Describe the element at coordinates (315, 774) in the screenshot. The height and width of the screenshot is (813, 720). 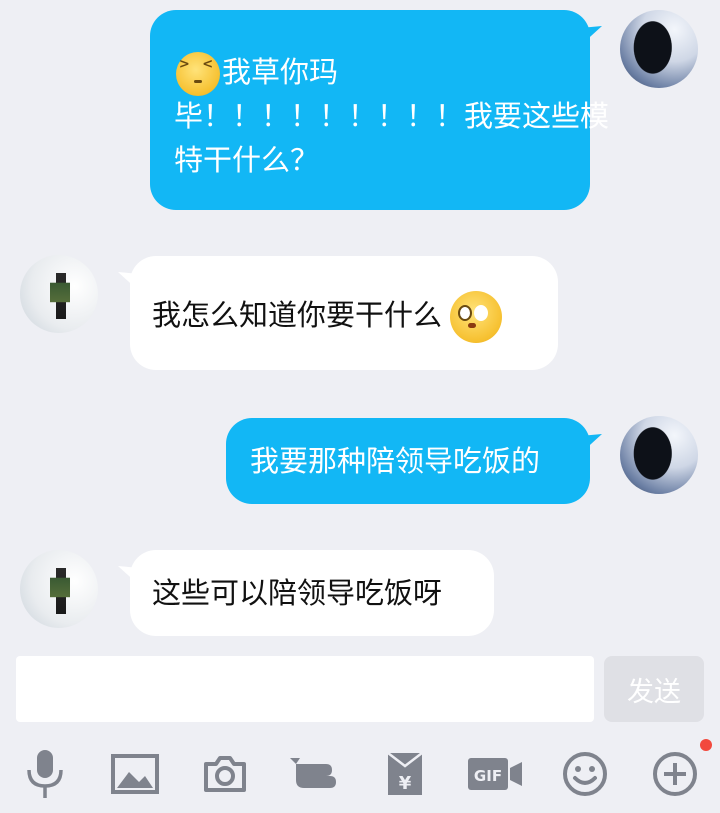
I see `poke-icon` at that location.